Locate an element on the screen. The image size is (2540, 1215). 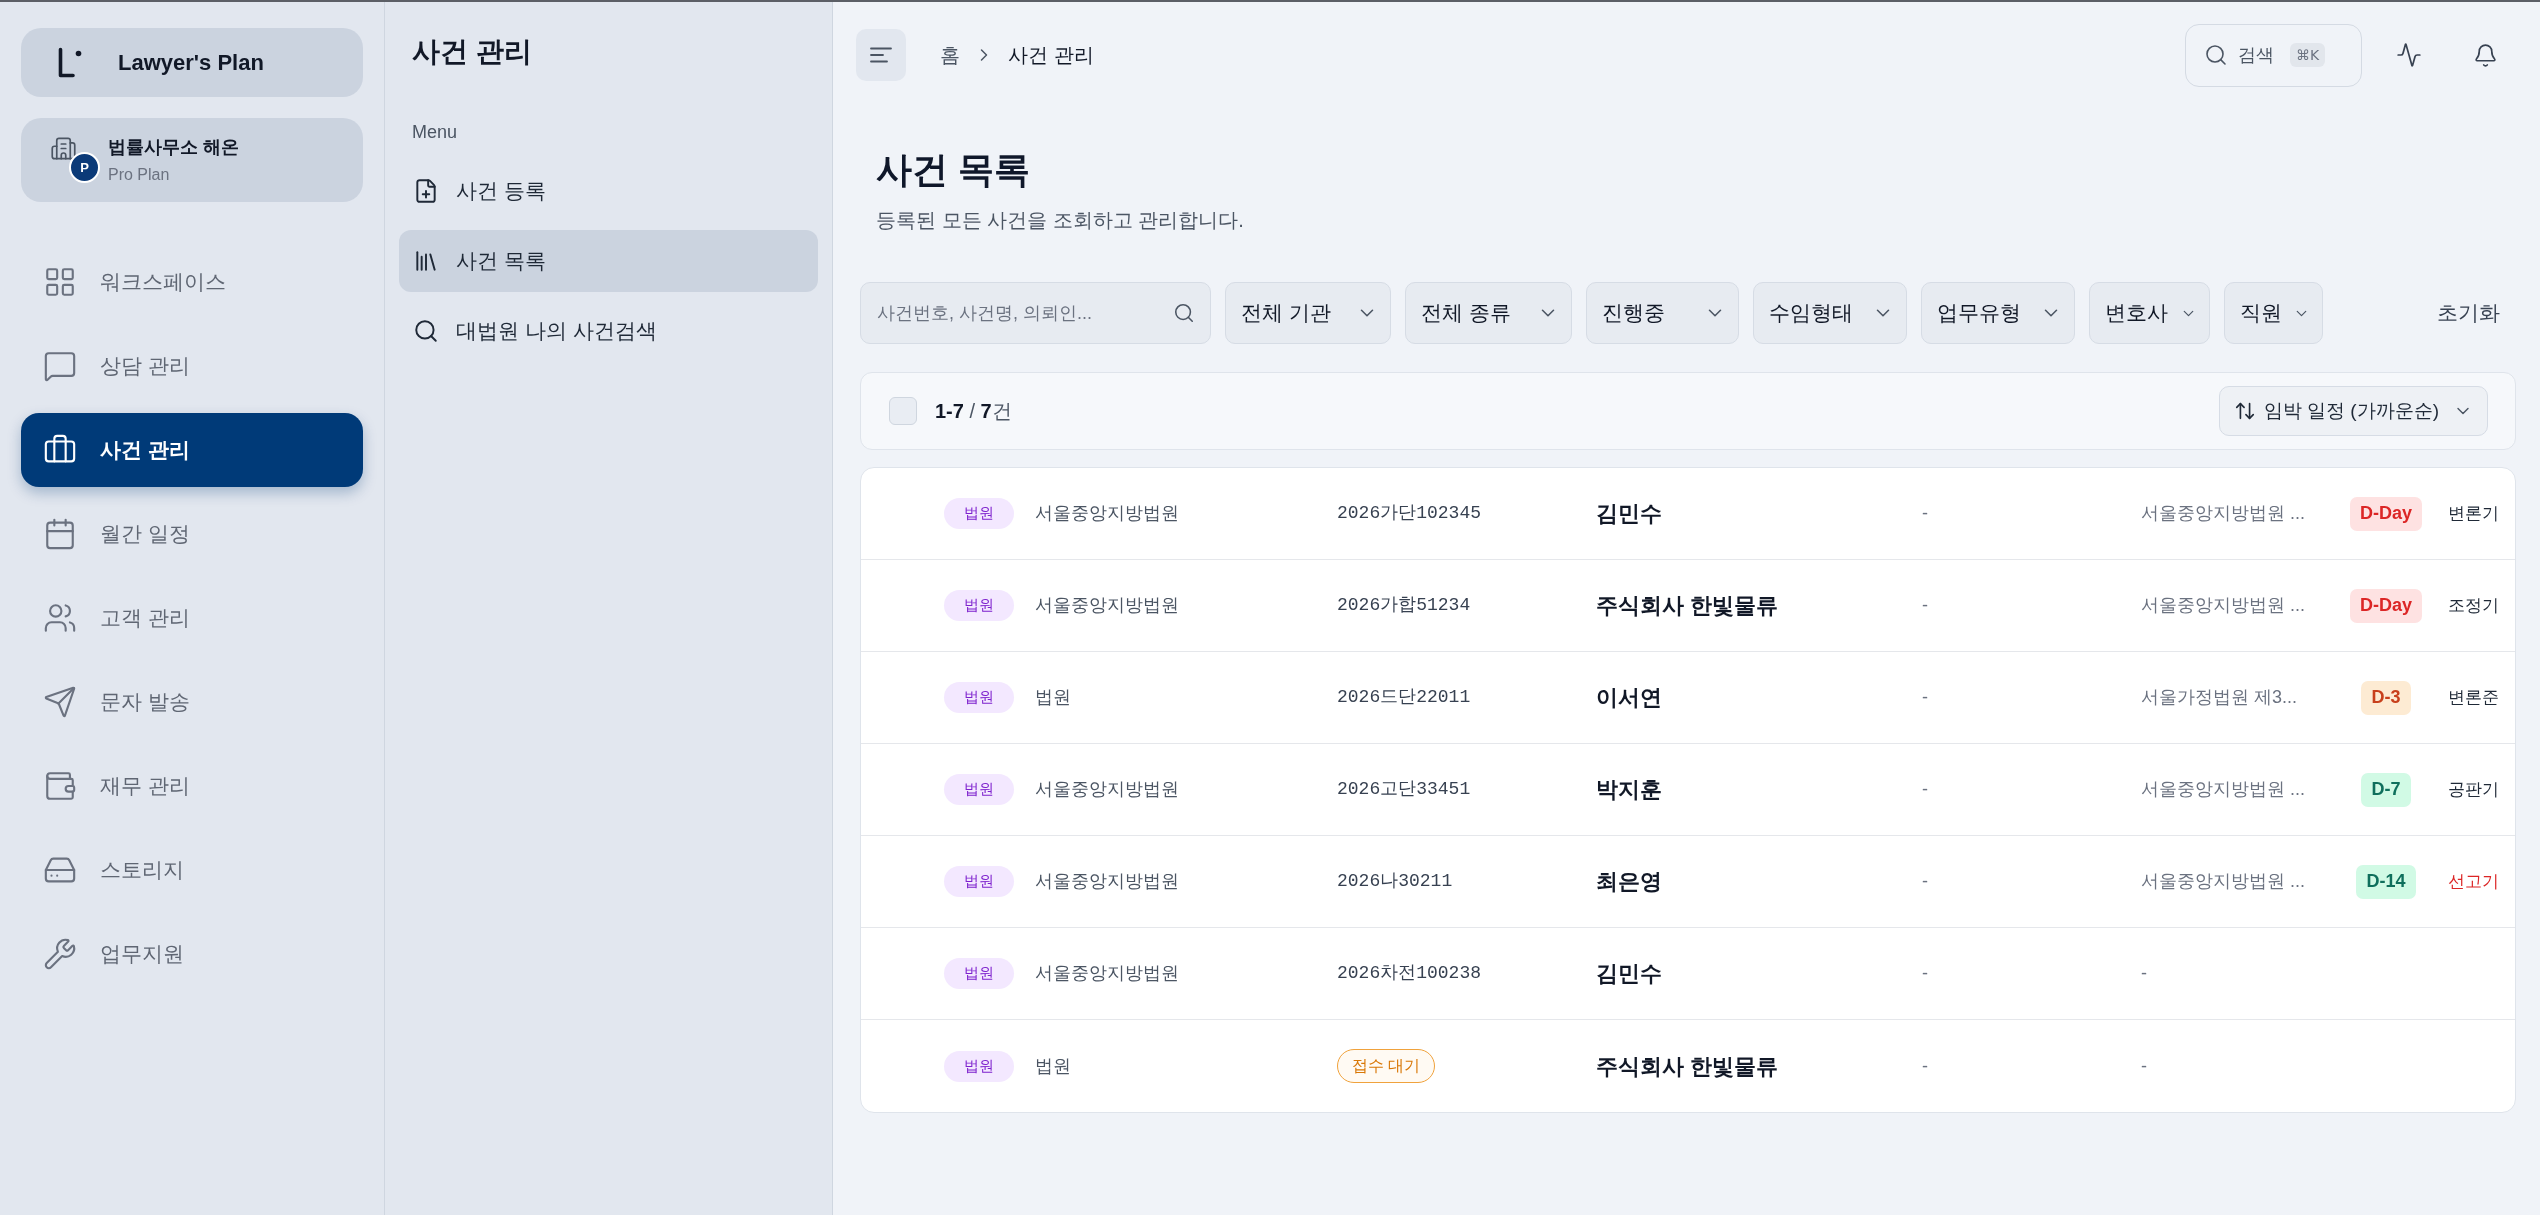
case-number: 2026나30211 is located at coordinates (1395, 881).